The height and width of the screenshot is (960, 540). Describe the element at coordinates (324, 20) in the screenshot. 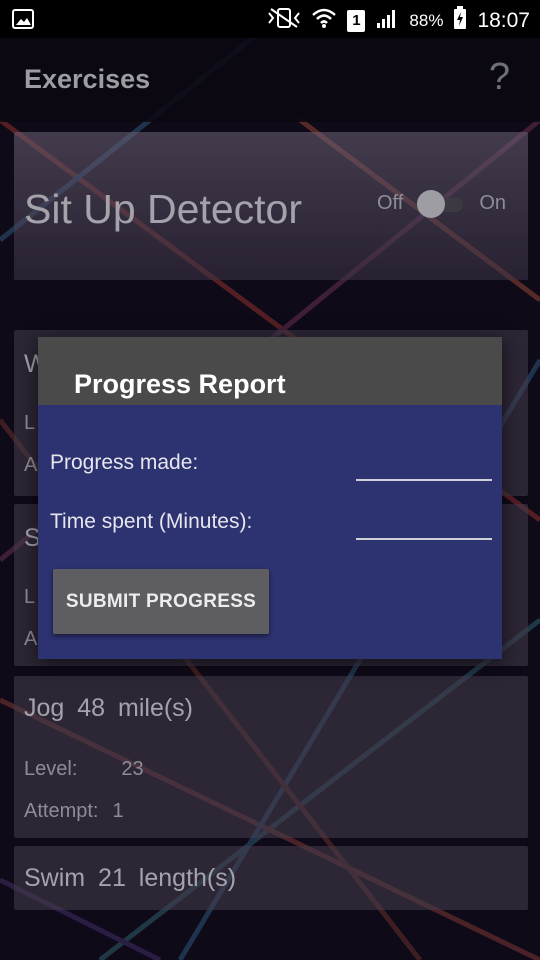

I see `wifi-icon` at that location.